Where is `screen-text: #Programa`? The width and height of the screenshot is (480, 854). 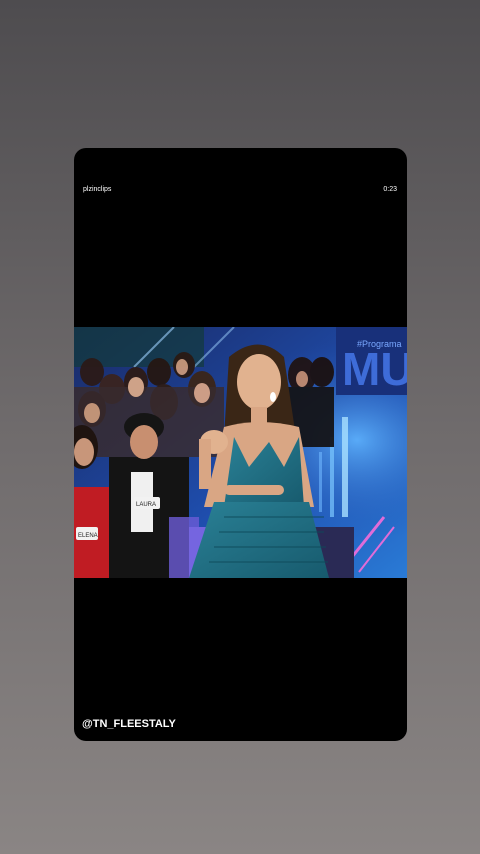 screen-text: #Programa is located at coordinates (379, 344).